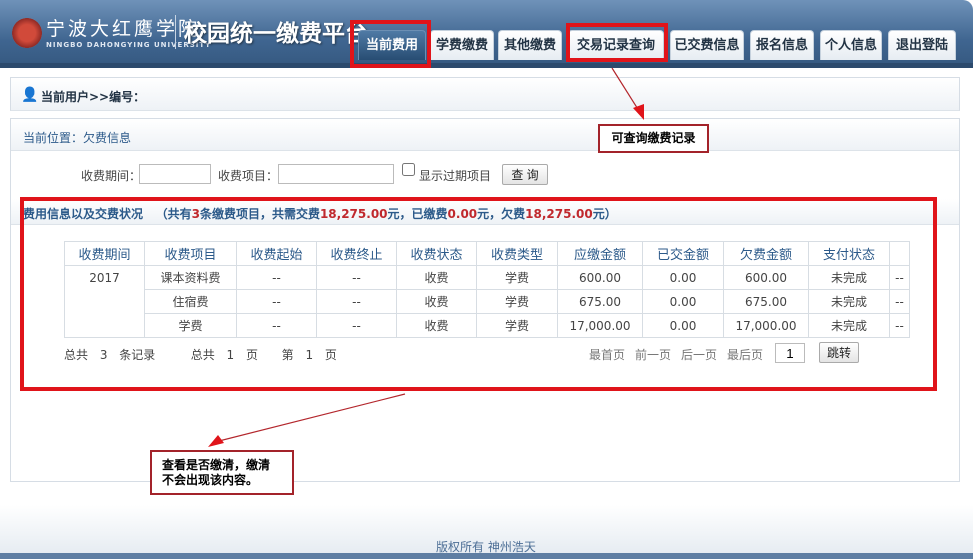 The width and height of the screenshot is (973, 559). I want to click on footer-bar, so click(486, 556).